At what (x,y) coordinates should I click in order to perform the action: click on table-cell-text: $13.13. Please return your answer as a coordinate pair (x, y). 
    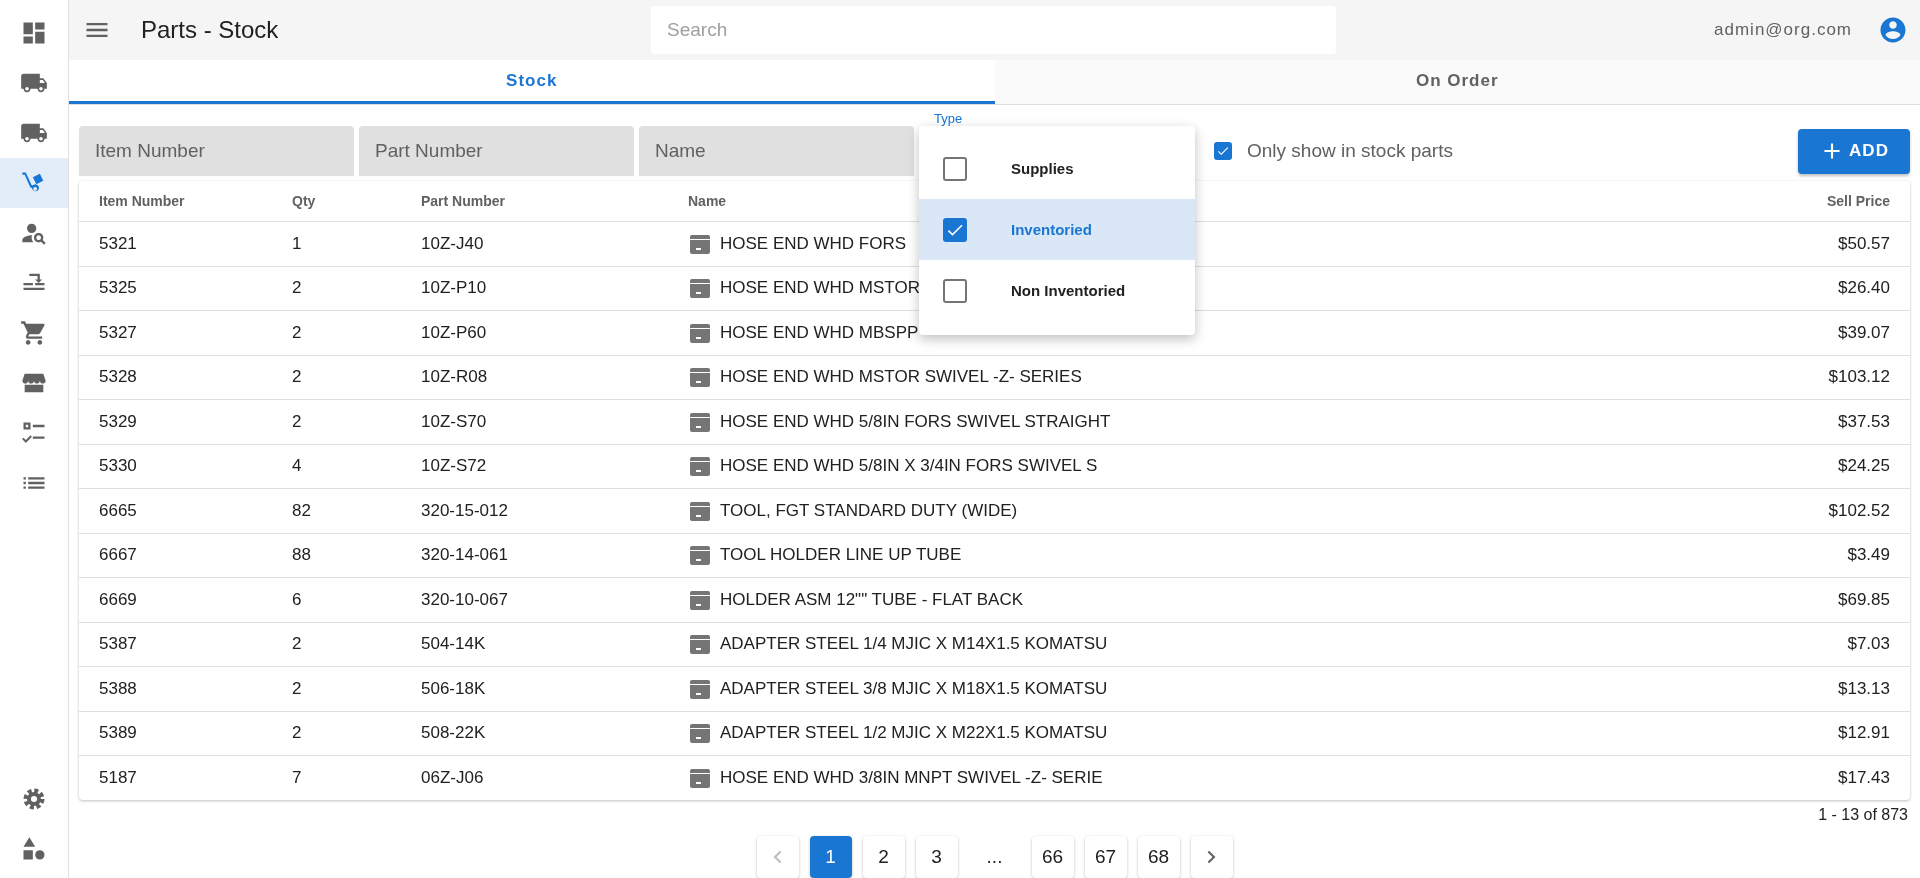
    Looking at the image, I should click on (1863, 688).